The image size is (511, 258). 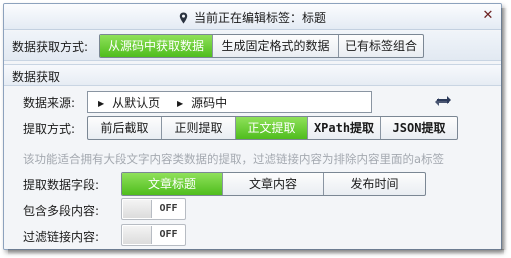 What do you see at coordinates (419, 128) in the screenshot?
I see `extract-method-json: JSON提取` at bounding box center [419, 128].